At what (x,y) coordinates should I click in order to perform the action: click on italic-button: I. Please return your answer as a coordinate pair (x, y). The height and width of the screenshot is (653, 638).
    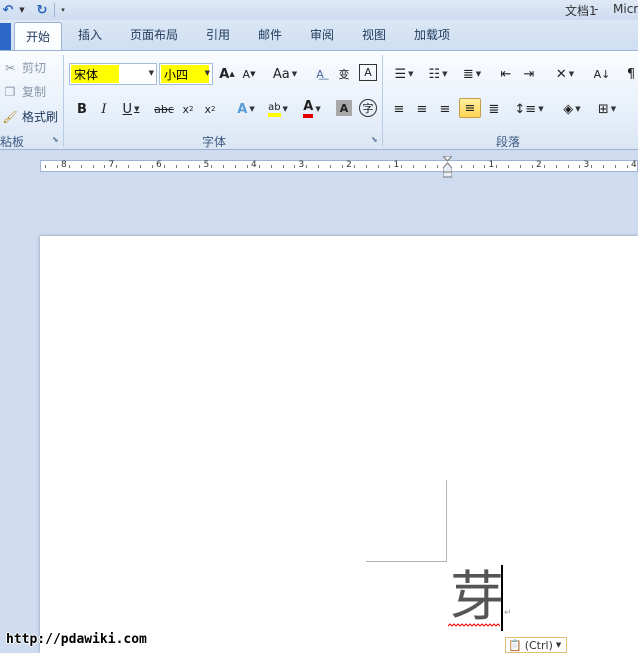
    Looking at the image, I should click on (104, 109).